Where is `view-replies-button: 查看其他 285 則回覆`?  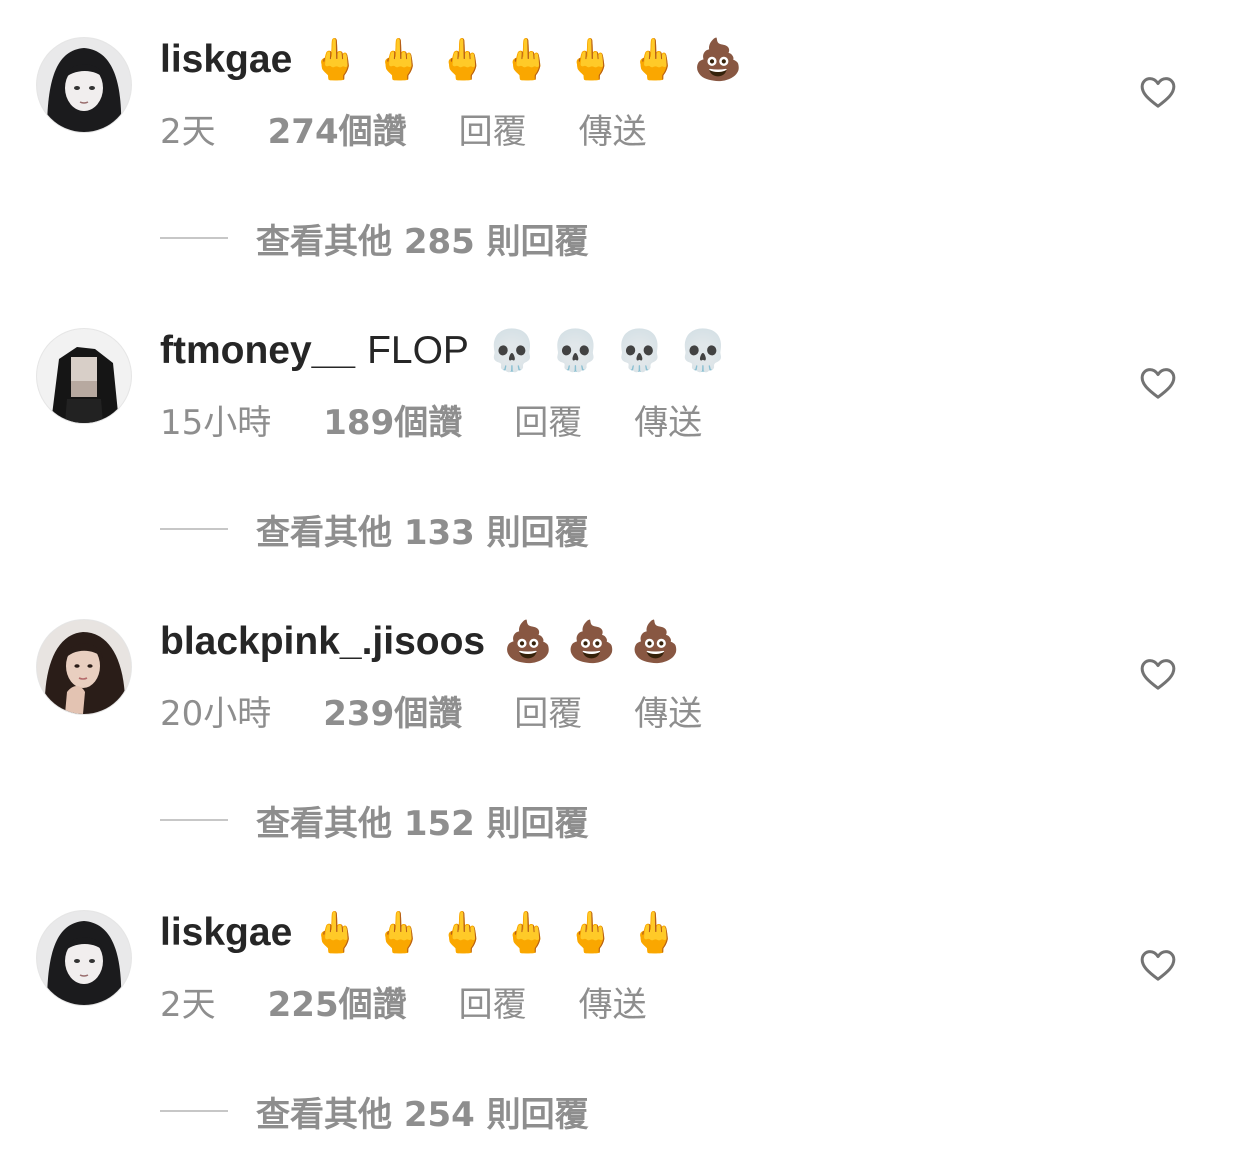 view-replies-button: 查看其他 285 則回覆 is located at coordinates (374, 238).